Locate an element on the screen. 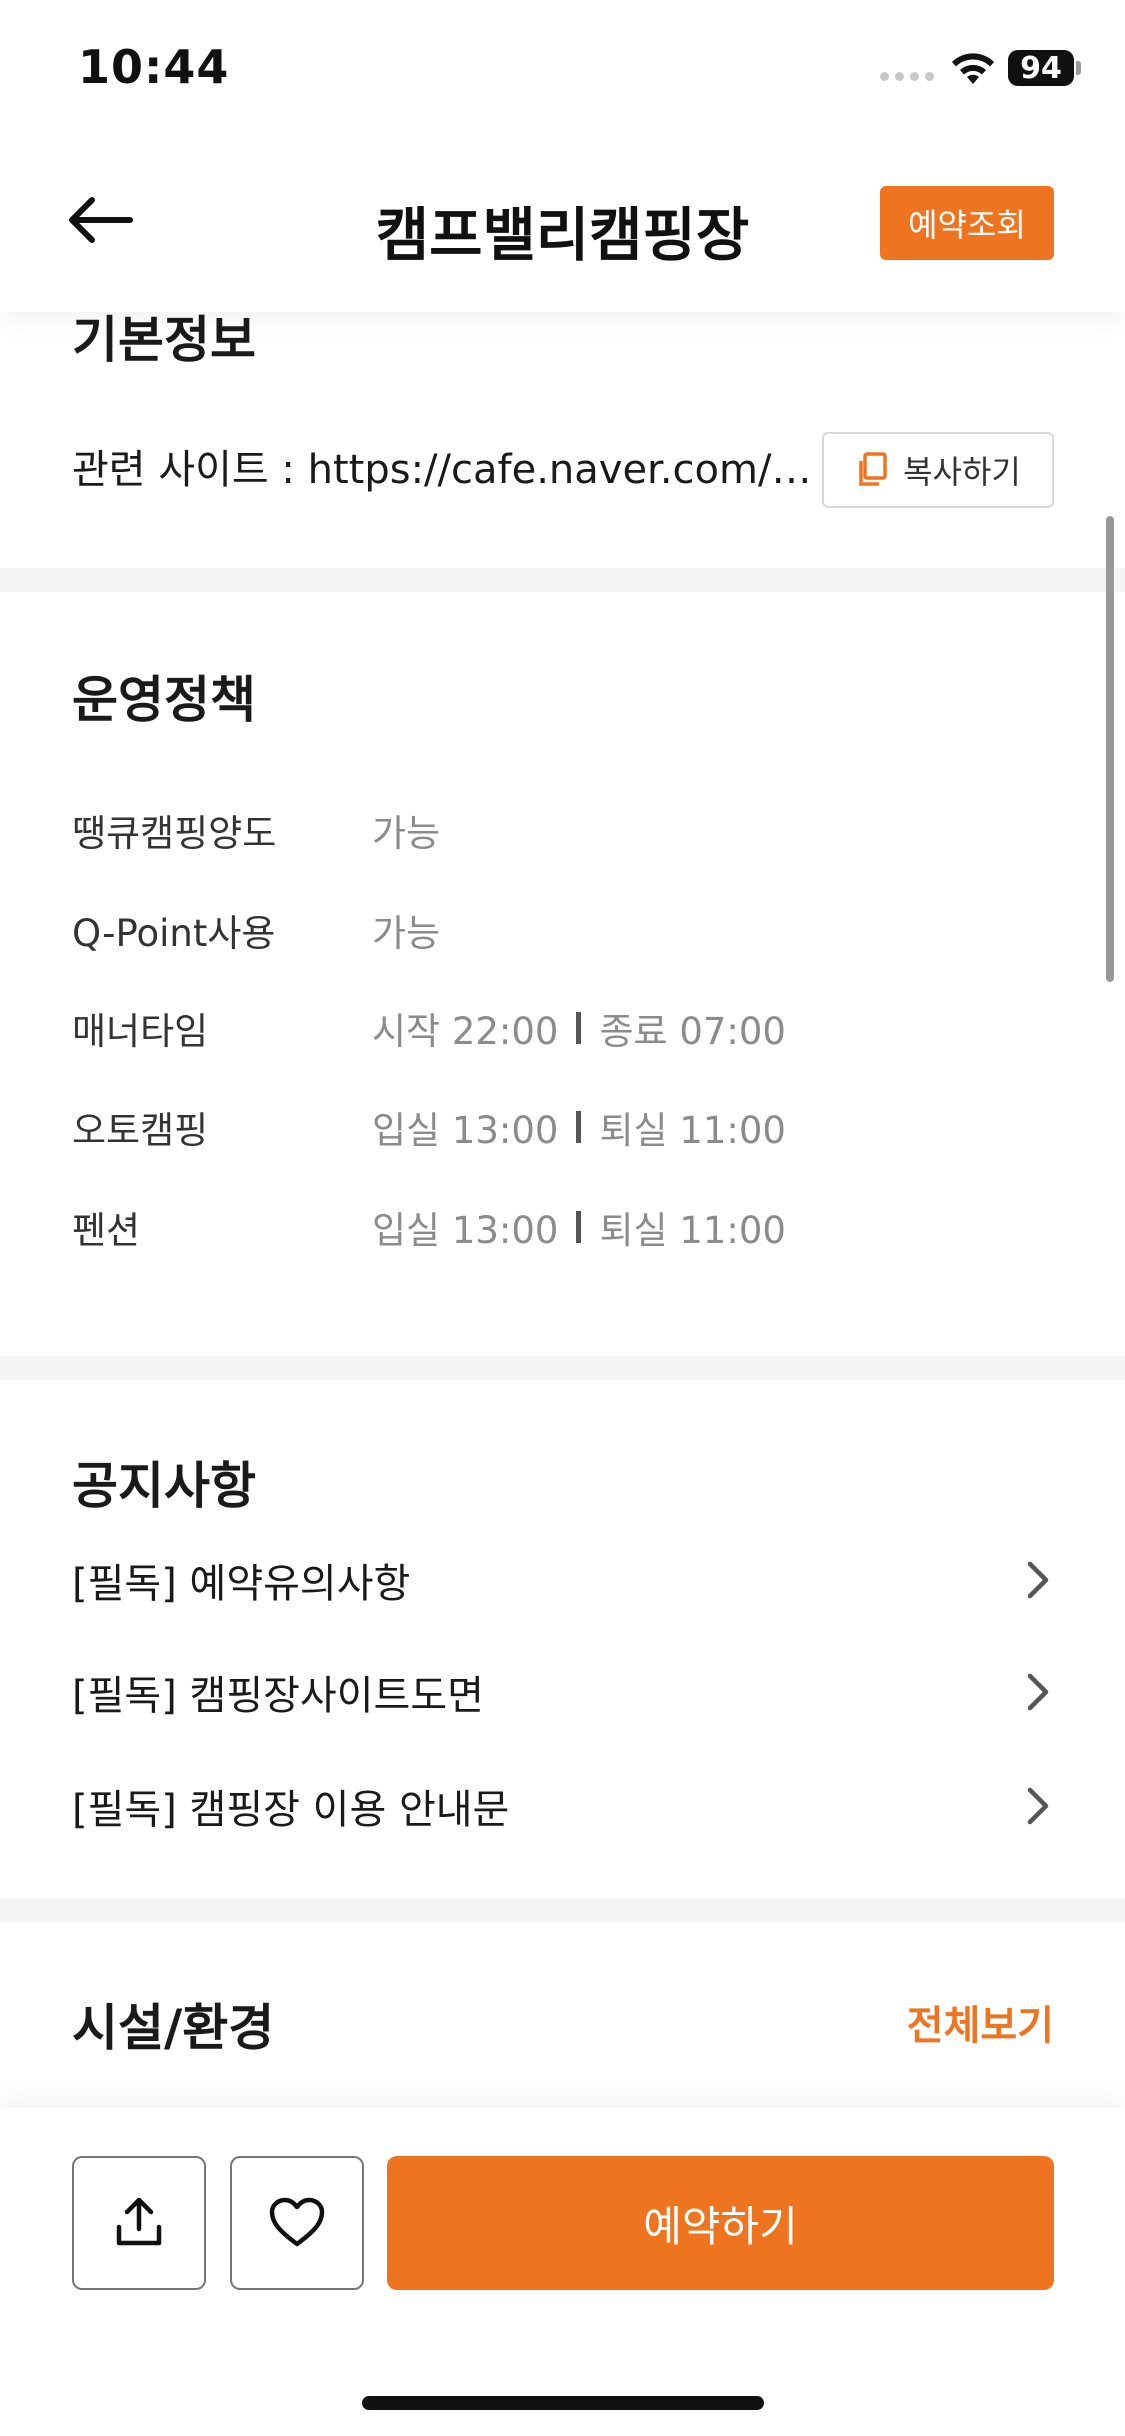 This screenshot has height=2436, width=1125. status-time: 10:44 is located at coordinates (154, 67).